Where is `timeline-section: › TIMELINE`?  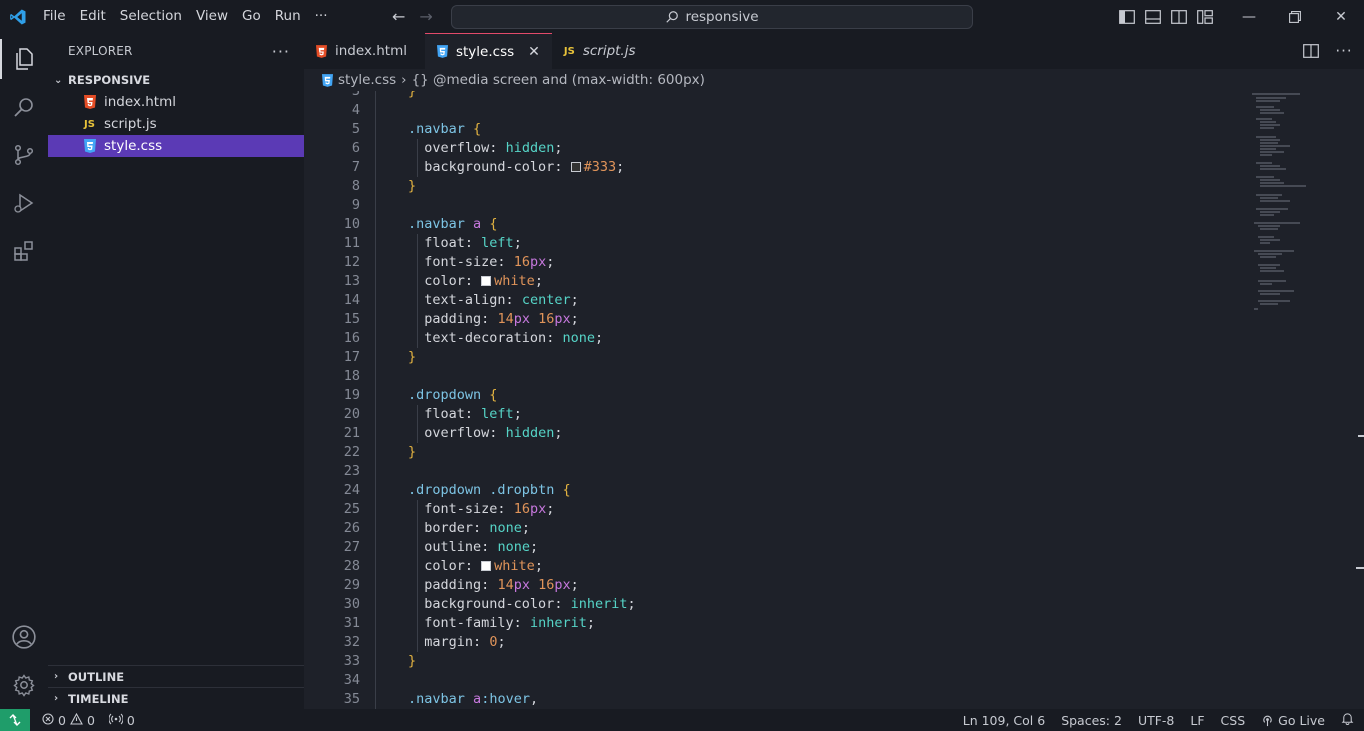
timeline-section: › TIMELINE is located at coordinates (176, 698).